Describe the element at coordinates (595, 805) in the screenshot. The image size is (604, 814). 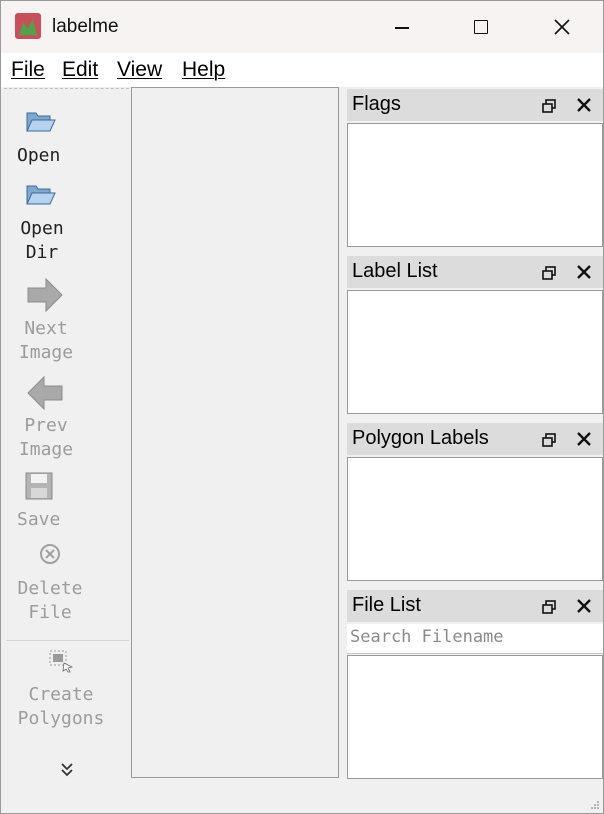
I see `resize-grip-icon` at that location.